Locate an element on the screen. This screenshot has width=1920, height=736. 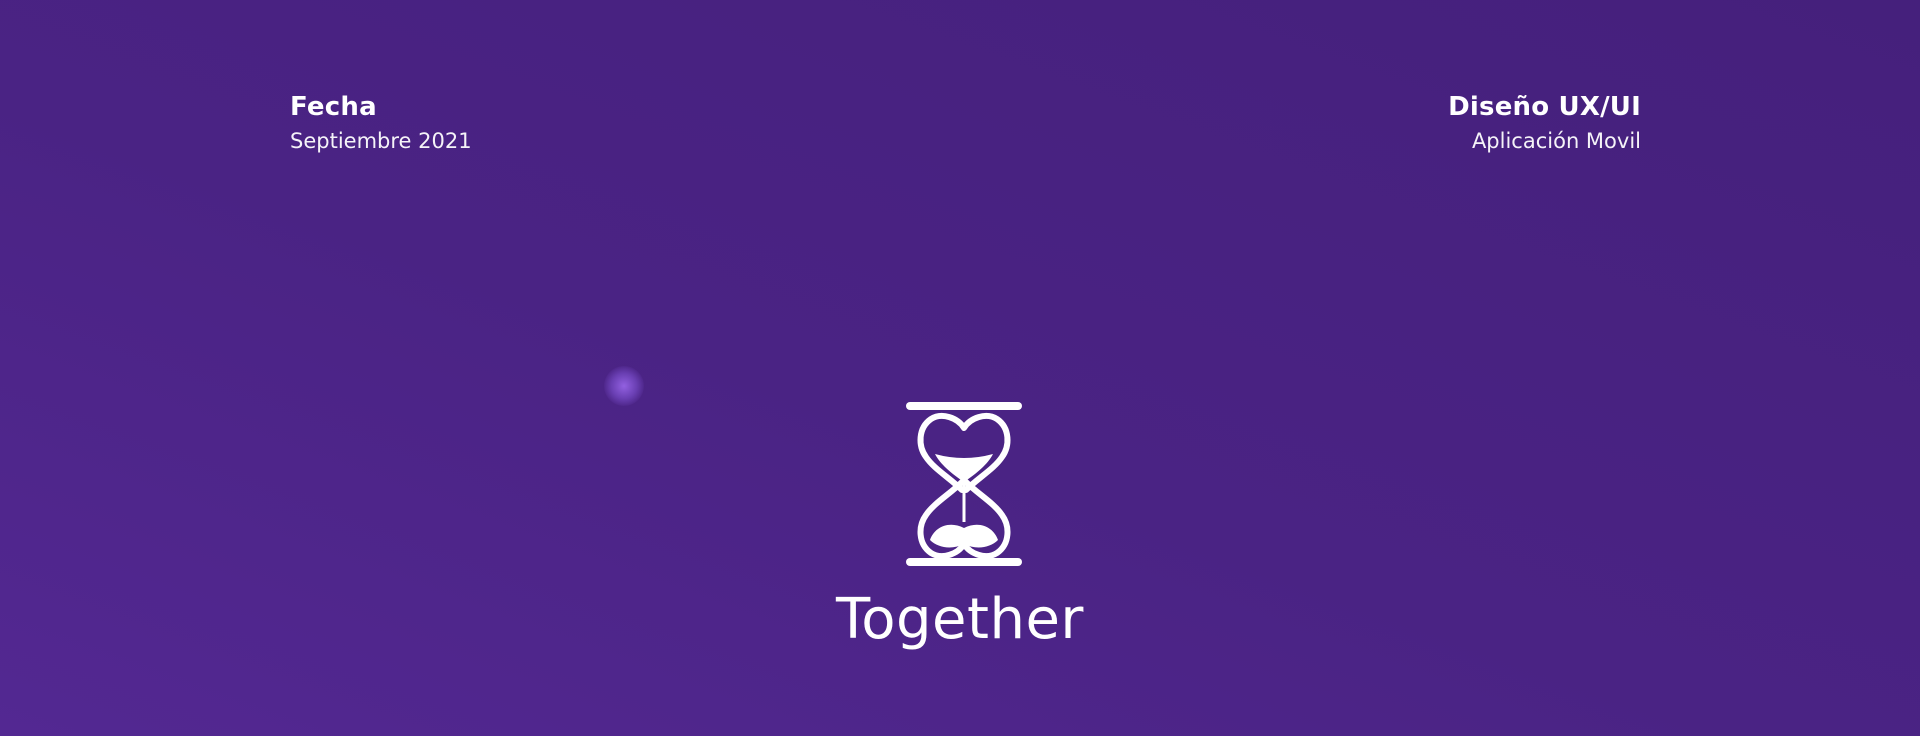
design-value: Aplicación Movil is located at coordinates (1556, 141).